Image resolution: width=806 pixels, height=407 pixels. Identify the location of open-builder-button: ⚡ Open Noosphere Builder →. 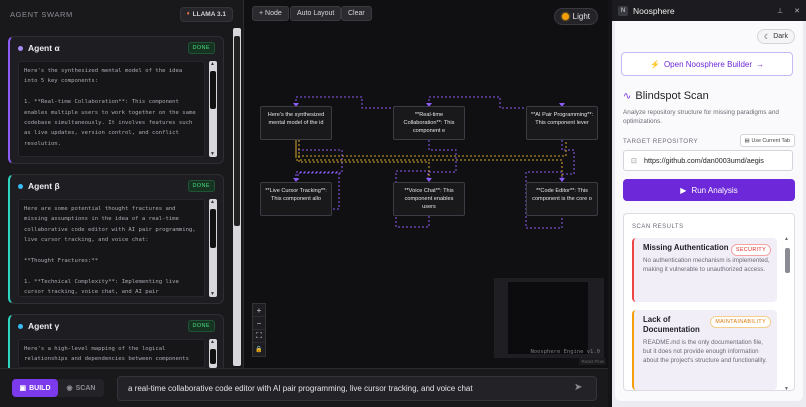
(707, 64).